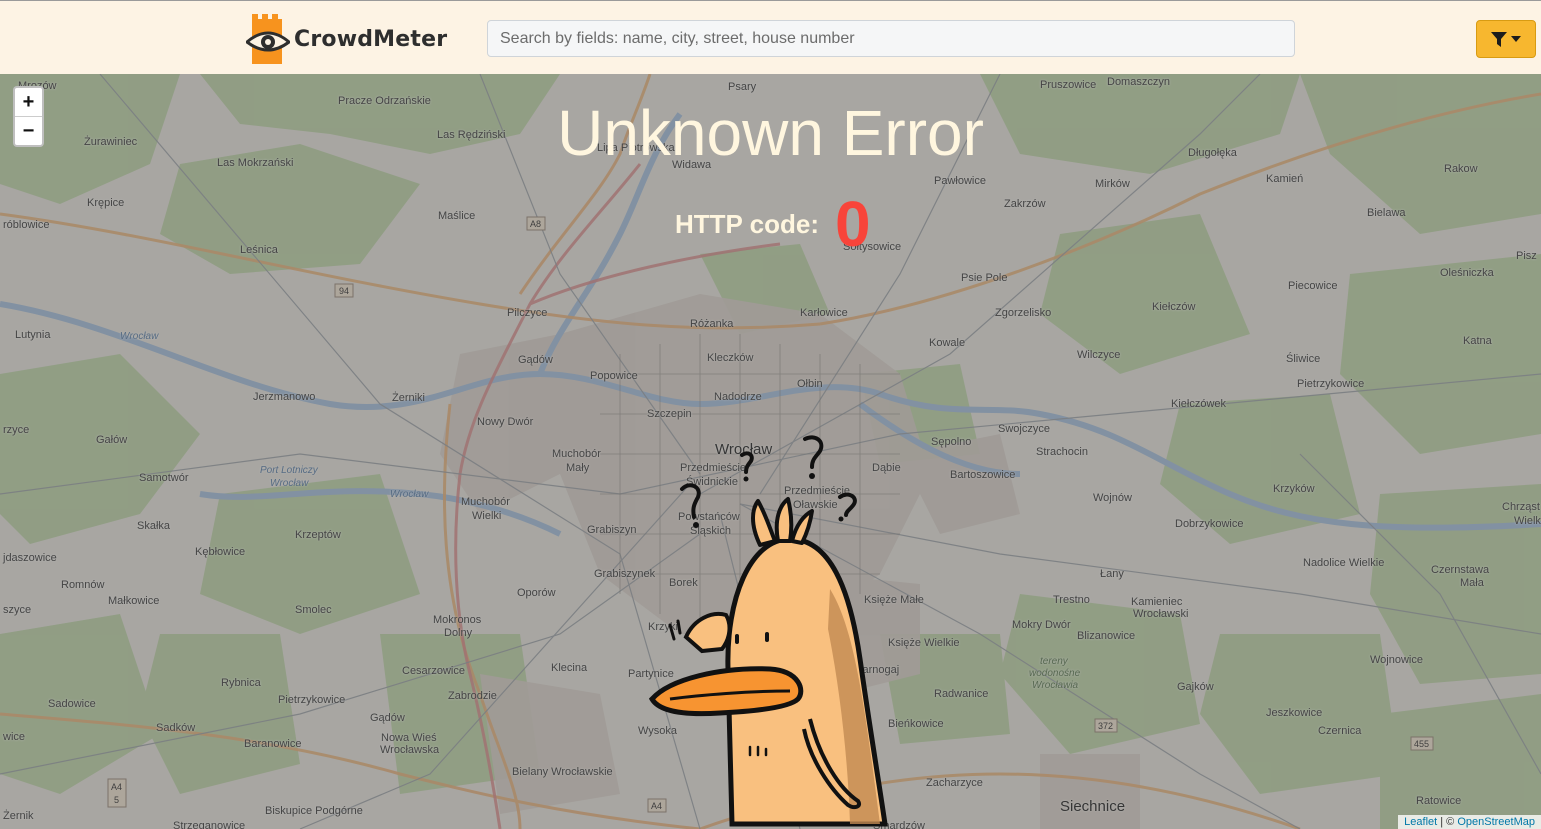 This screenshot has height=829, width=1541. What do you see at coordinates (747, 223) in the screenshot?
I see `http-code-label: HTTP code:` at bounding box center [747, 223].